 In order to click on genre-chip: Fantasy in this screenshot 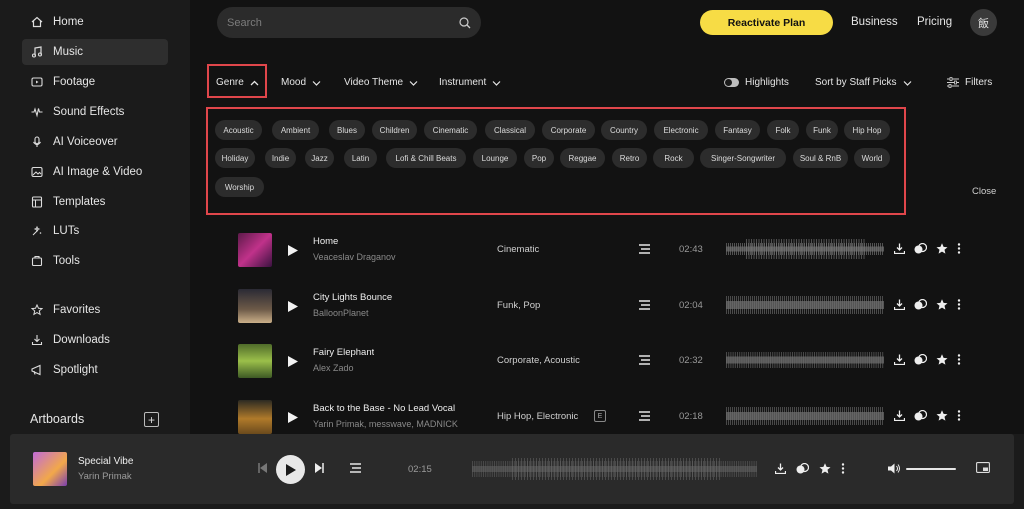, I will do `click(737, 130)`.